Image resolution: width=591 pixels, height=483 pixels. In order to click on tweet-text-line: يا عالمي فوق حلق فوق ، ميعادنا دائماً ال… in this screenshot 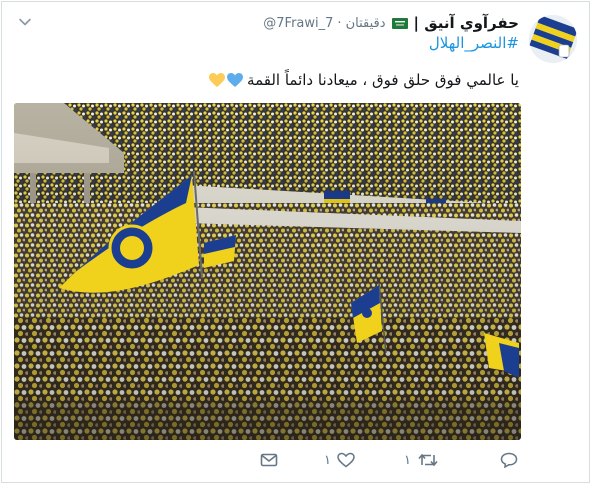, I will do `click(364, 80)`.